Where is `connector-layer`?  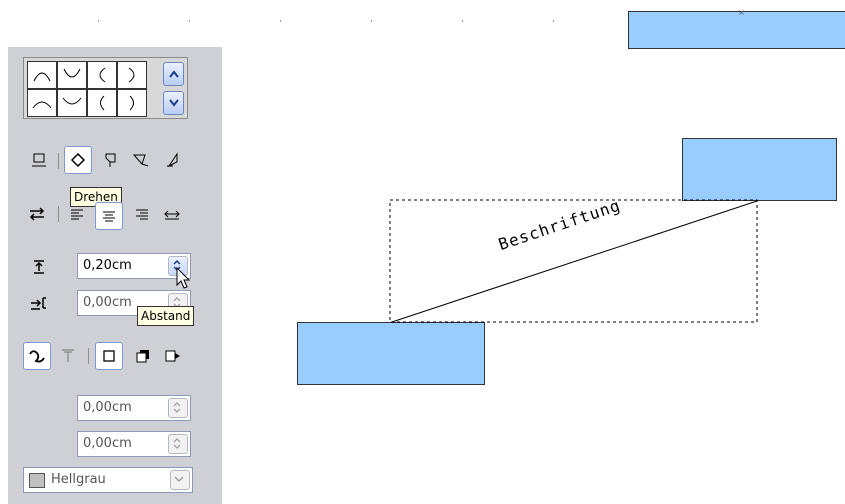
connector-layer is located at coordinates (573, 261).